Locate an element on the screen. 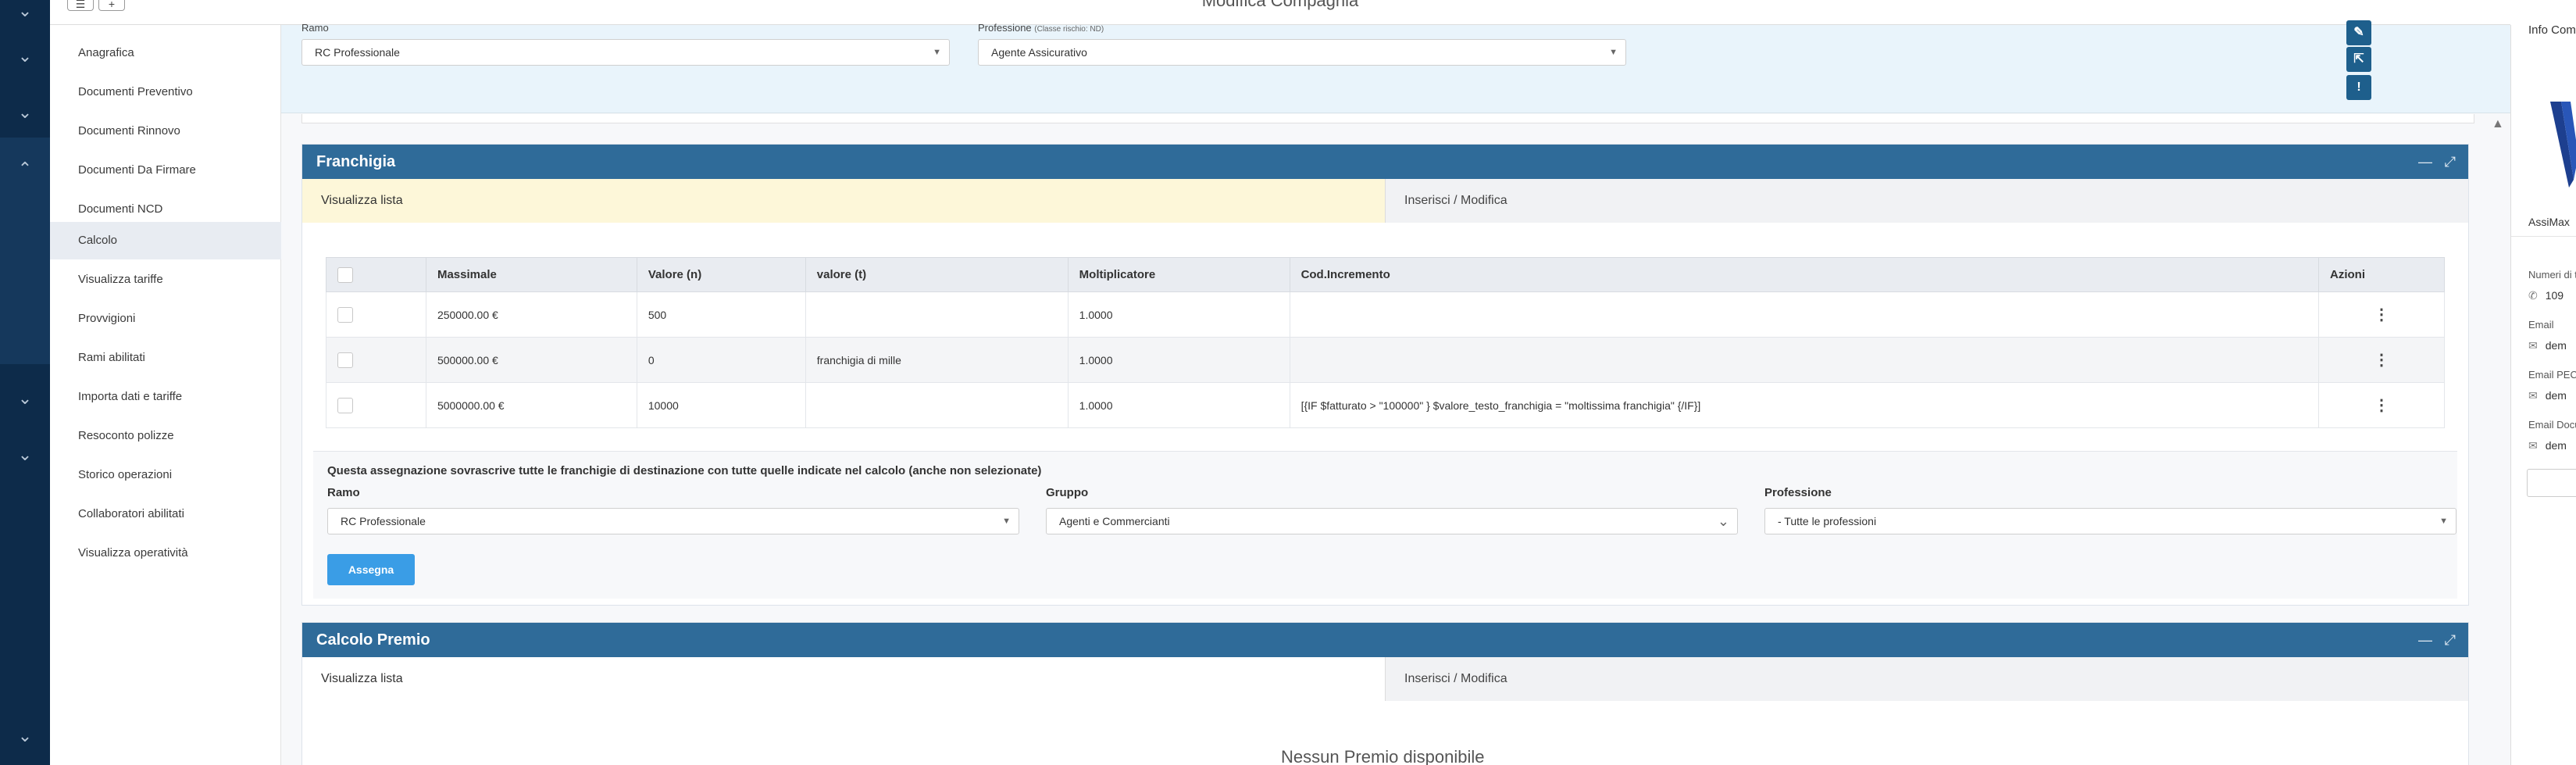 This screenshot has width=2576, height=765. phone-icon: ✆ is located at coordinates (2533, 295).